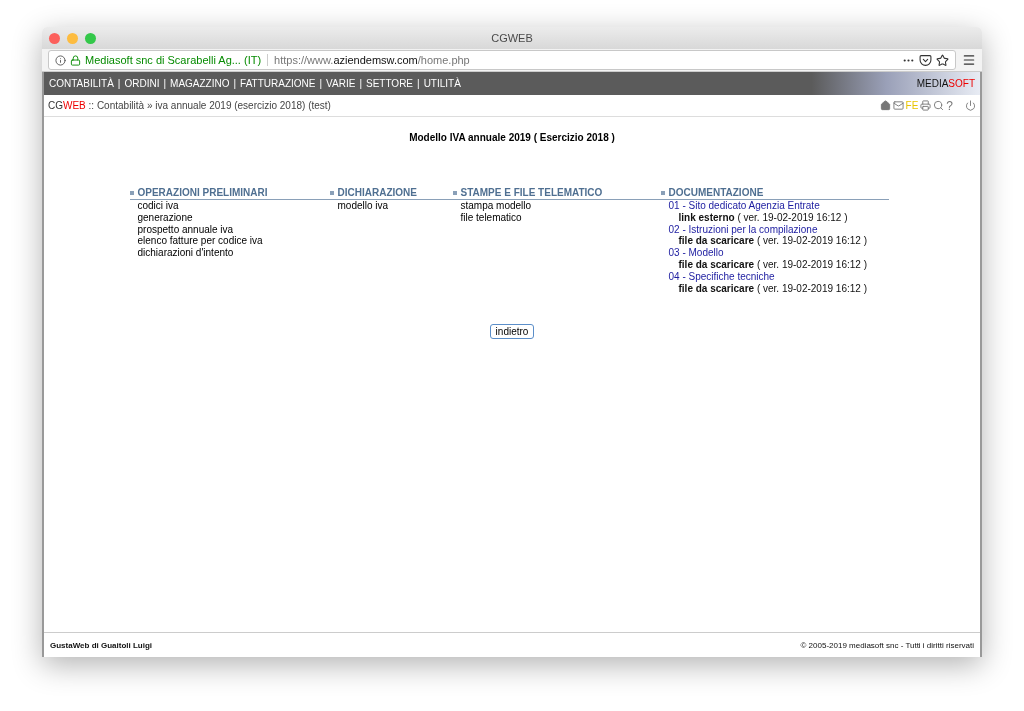 This screenshot has width=1024, height=711. I want to click on menu-link: dichiarazioni d'intento, so click(229, 253).